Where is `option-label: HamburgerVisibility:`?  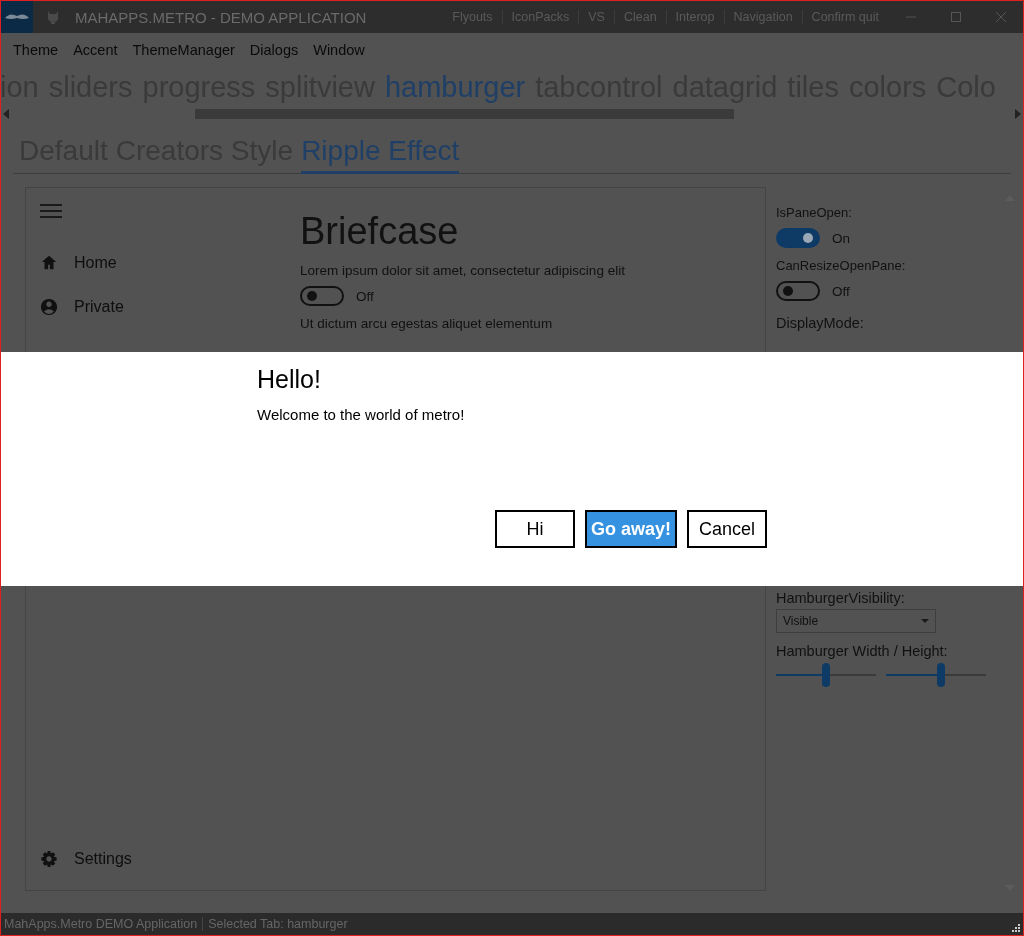
option-label: HamburgerVisibility: is located at coordinates (841, 598).